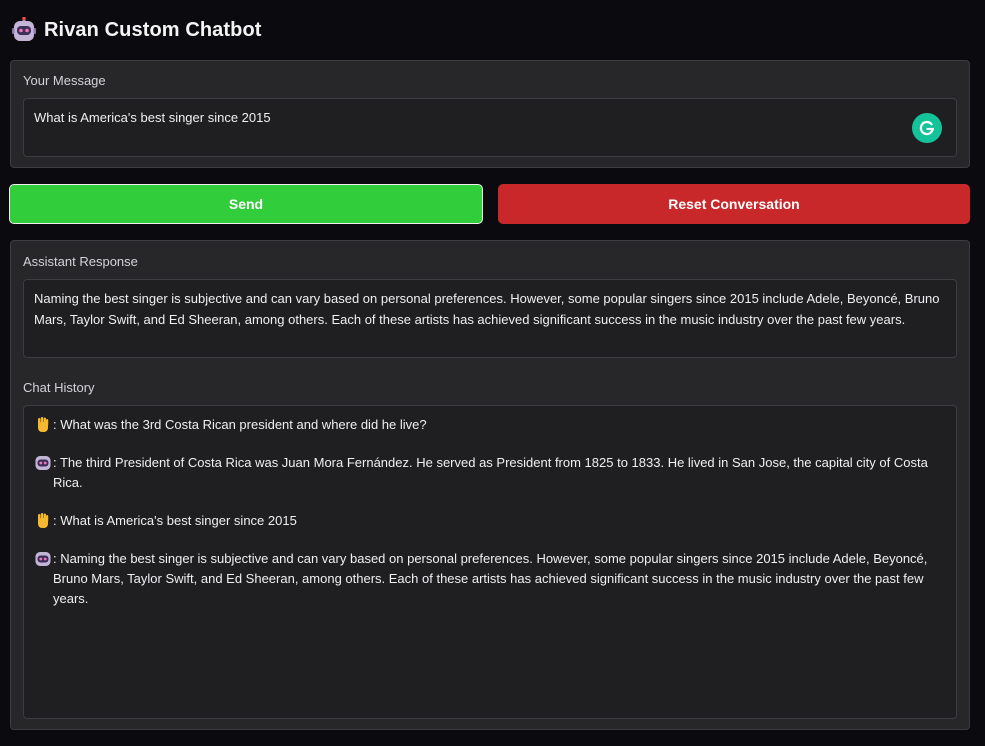 The image size is (985, 746). I want to click on chat-history-label: Chat History, so click(59, 387).